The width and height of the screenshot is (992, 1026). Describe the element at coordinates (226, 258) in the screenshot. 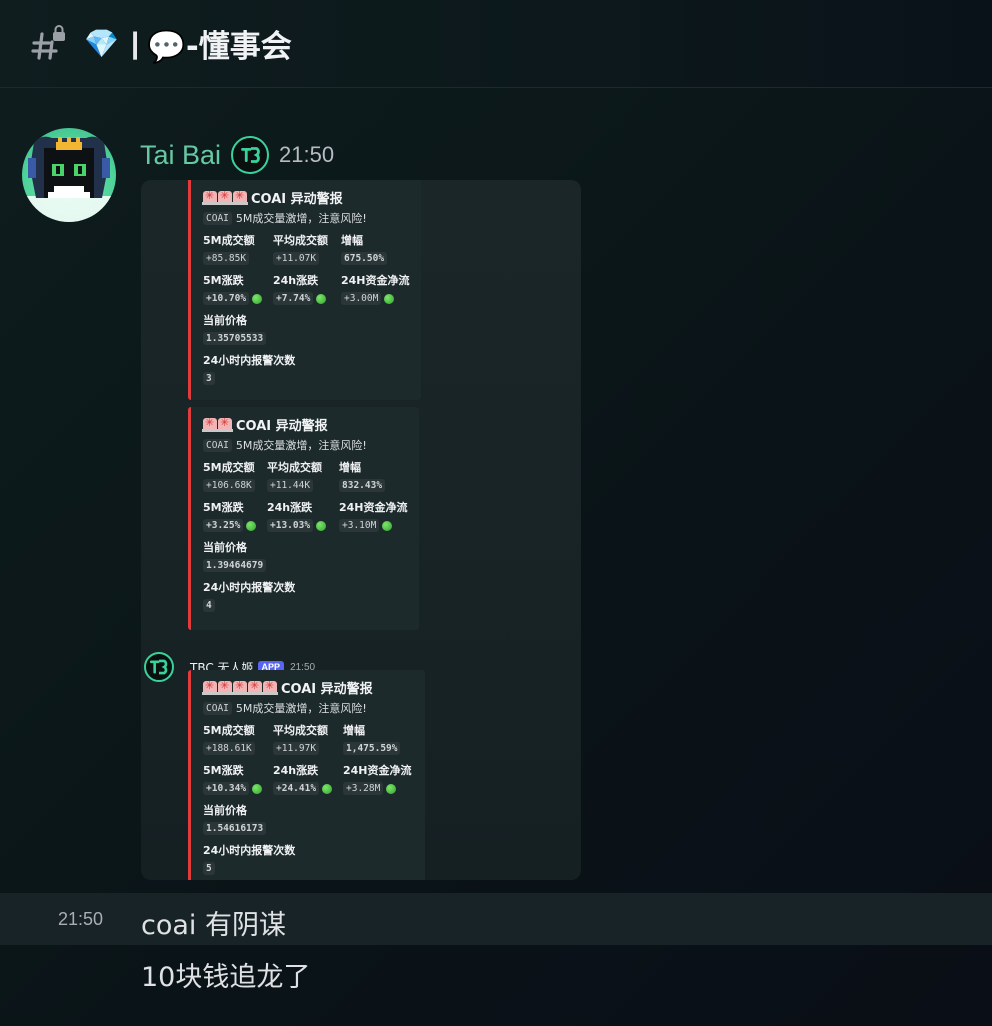

I see `field-value: +85.85K` at that location.